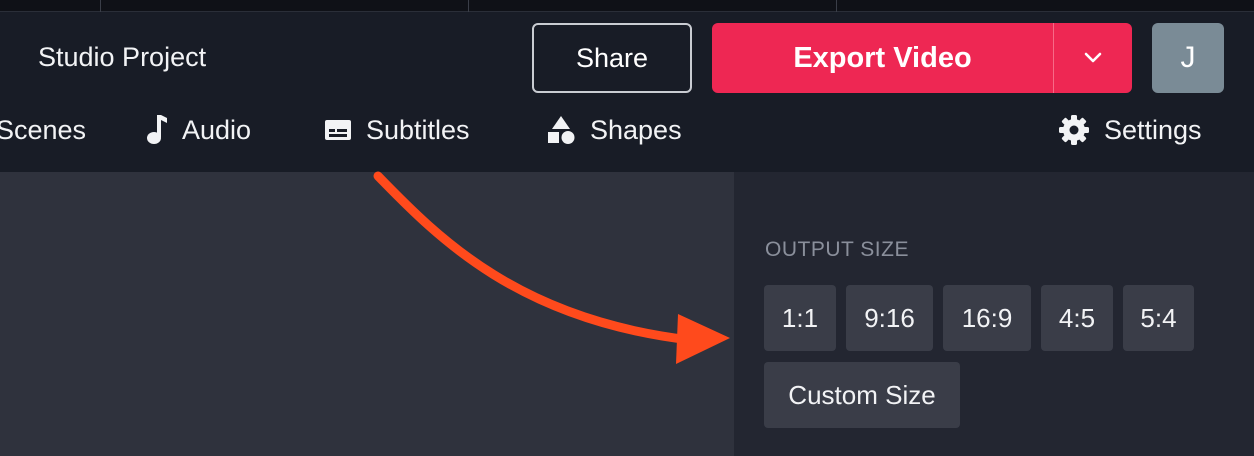 The width and height of the screenshot is (1254, 456). What do you see at coordinates (1188, 58) in the screenshot?
I see `user-avatar: J` at bounding box center [1188, 58].